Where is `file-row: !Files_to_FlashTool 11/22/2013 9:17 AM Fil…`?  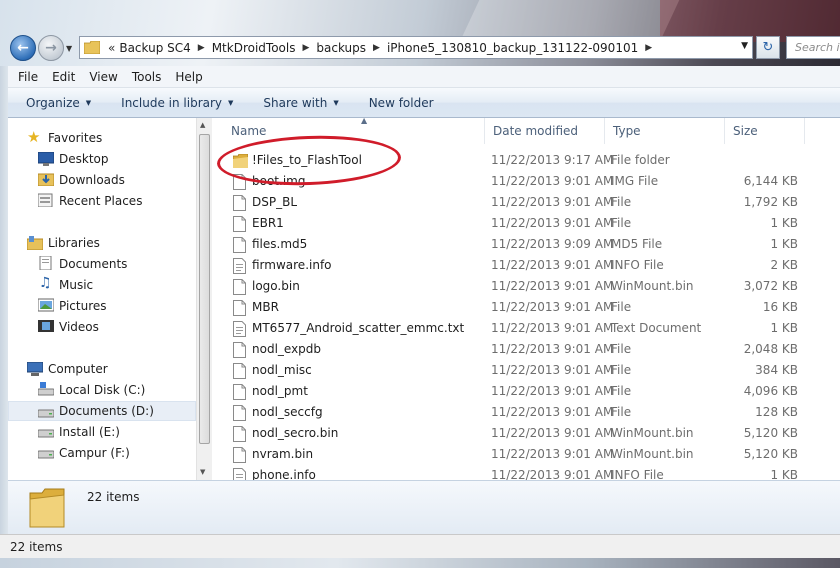
file-row: !Files_to_FlashTool 11/22/2013 9:17 AM Fil… is located at coordinates (526, 160).